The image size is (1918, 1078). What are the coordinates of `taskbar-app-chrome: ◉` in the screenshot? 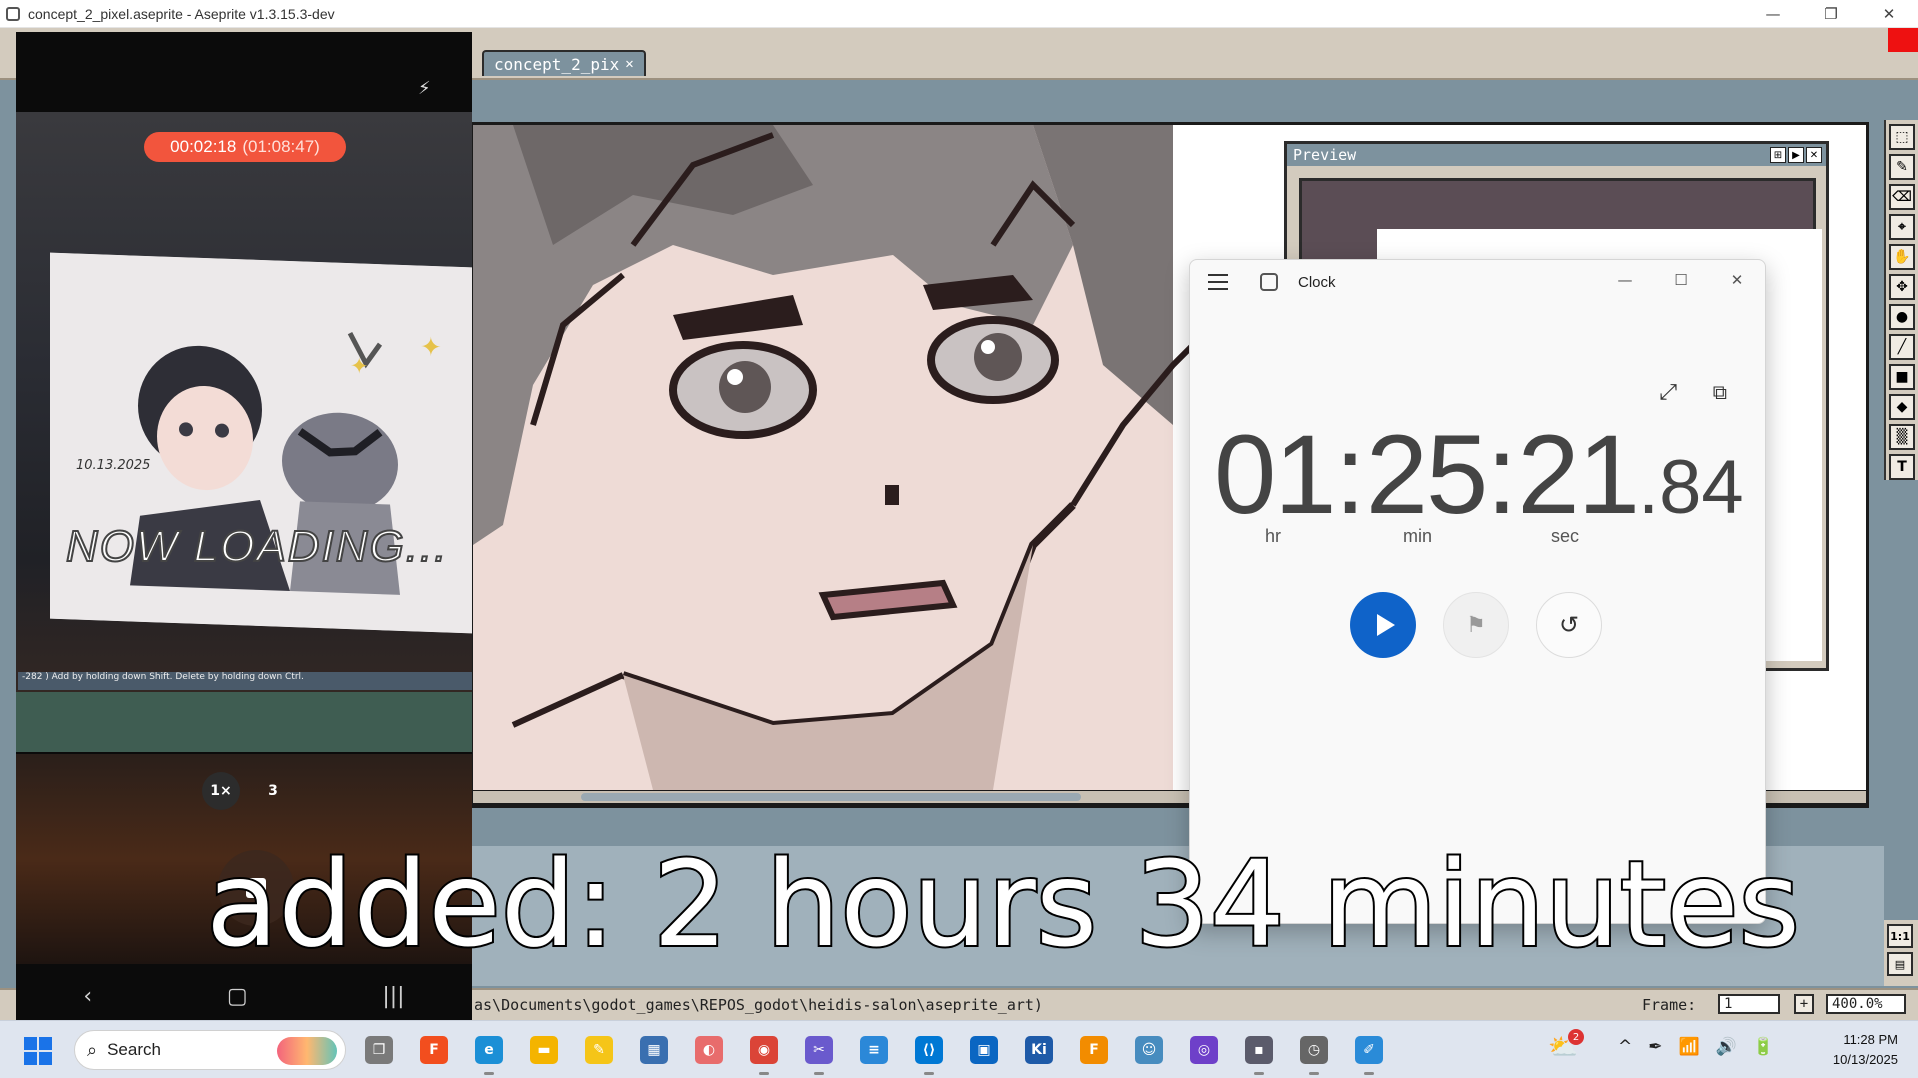 It's located at (764, 1053).